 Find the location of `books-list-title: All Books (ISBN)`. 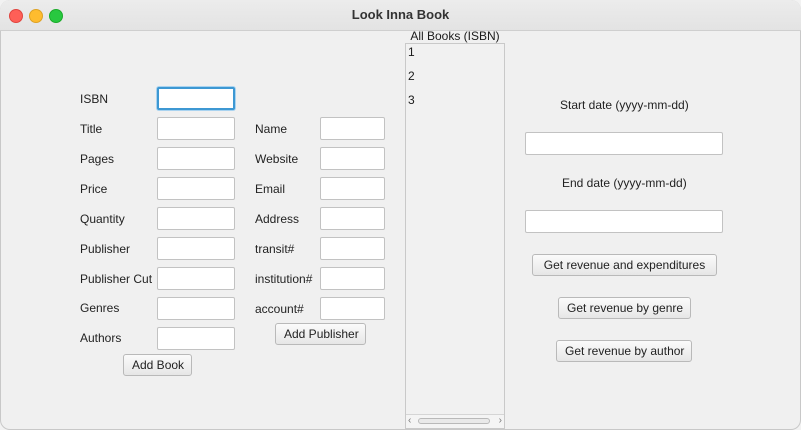

books-list-title: All Books (ISBN) is located at coordinates (455, 36).